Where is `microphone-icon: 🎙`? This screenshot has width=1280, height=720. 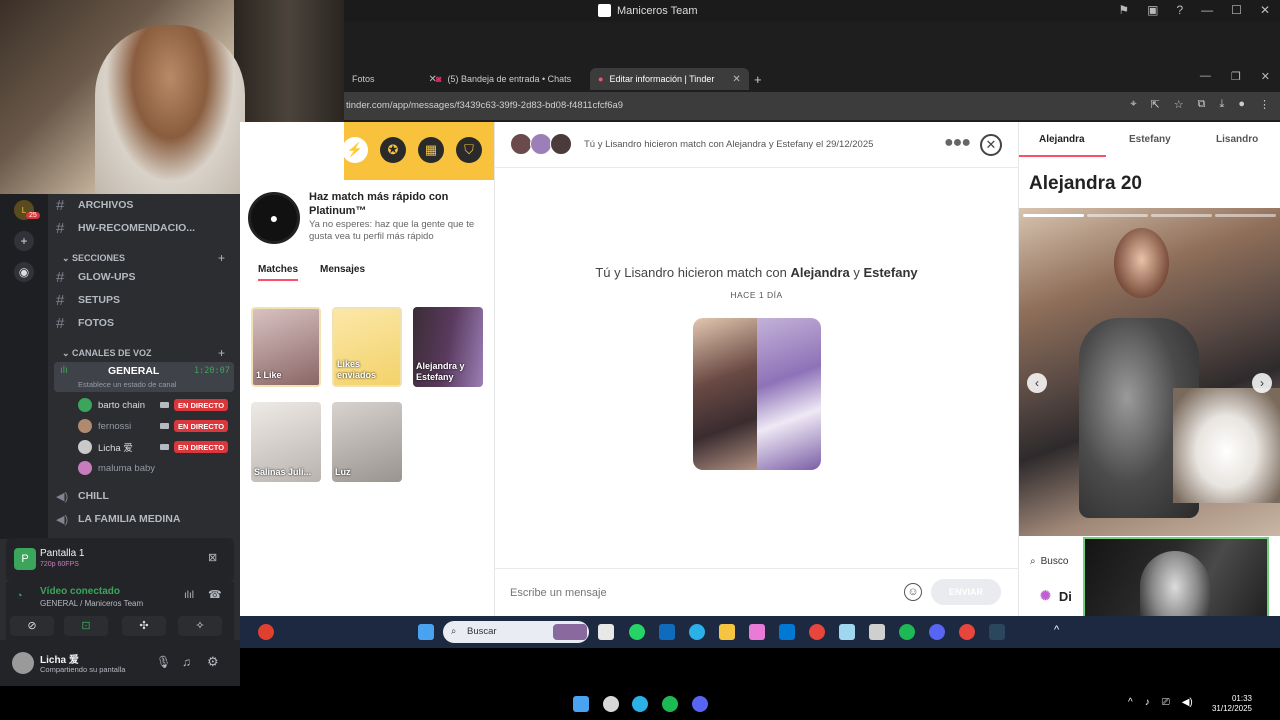 microphone-icon: 🎙 is located at coordinates (163, 662).